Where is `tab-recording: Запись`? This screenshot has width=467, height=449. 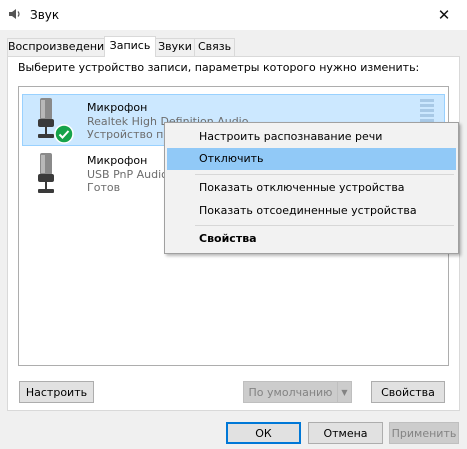
tab-recording: Запись is located at coordinates (130, 46).